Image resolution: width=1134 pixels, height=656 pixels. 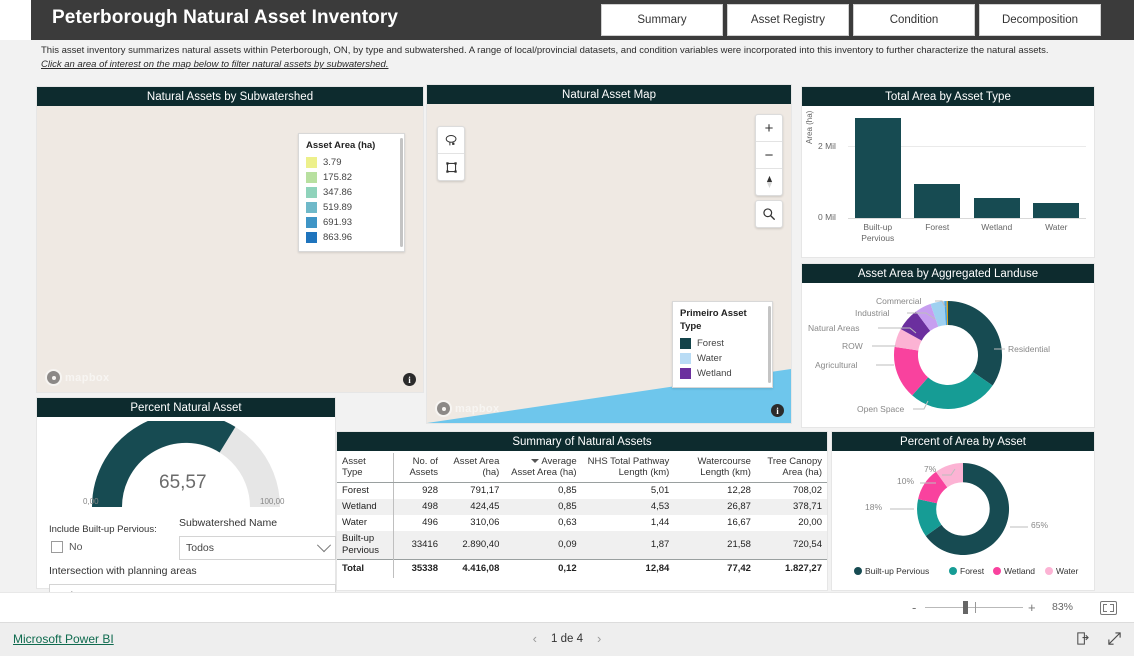 I want to click on bar-water, so click(x=1056, y=210).